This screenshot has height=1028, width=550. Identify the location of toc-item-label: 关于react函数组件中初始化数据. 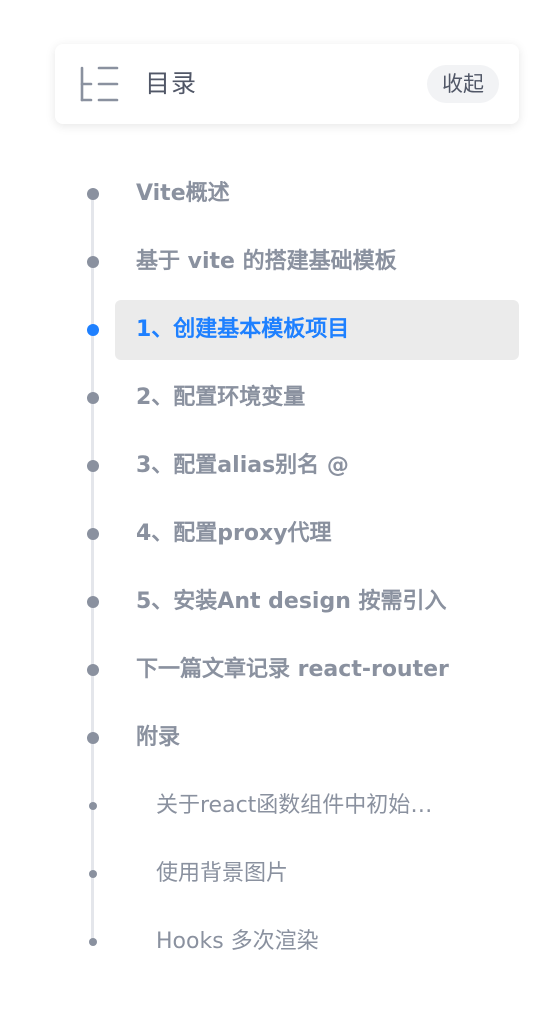
(304, 805).